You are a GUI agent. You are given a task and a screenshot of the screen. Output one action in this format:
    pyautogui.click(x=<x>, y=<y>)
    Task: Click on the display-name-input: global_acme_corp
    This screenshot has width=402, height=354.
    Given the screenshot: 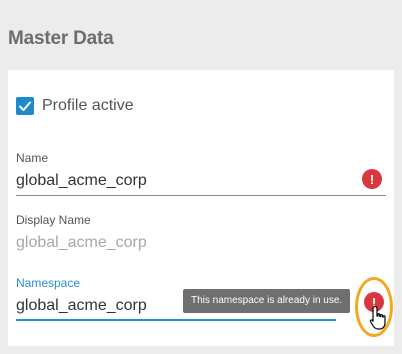 What is the action you would take?
    pyautogui.click(x=81, y=242)
    